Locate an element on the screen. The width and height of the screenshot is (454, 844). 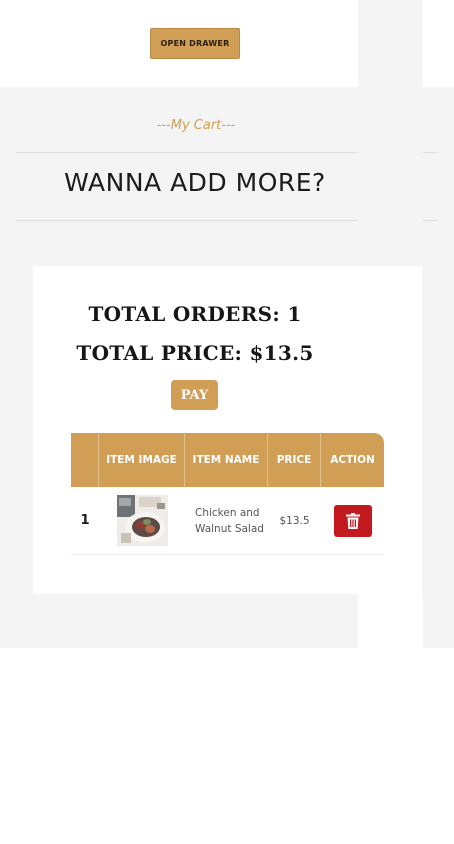
item-image-cell is located at coordinates (142, 520).